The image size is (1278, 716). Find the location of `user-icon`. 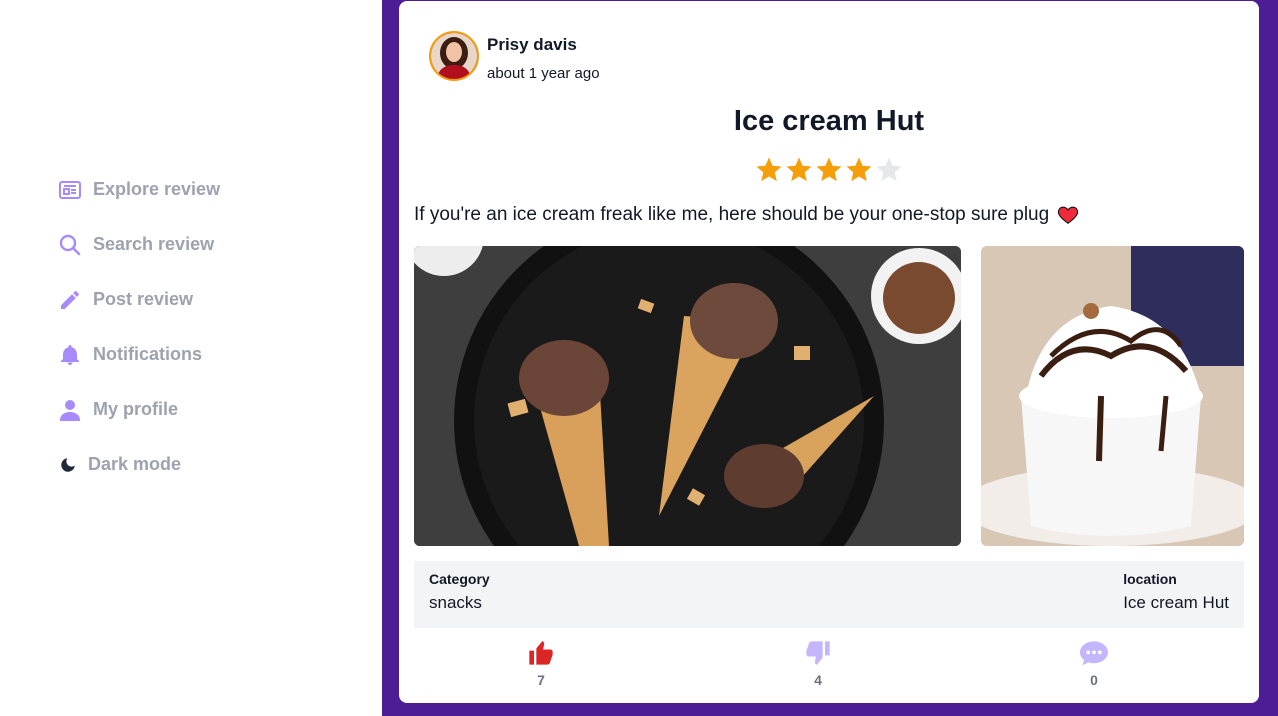

user-icon is located at coordinates (70, 410).